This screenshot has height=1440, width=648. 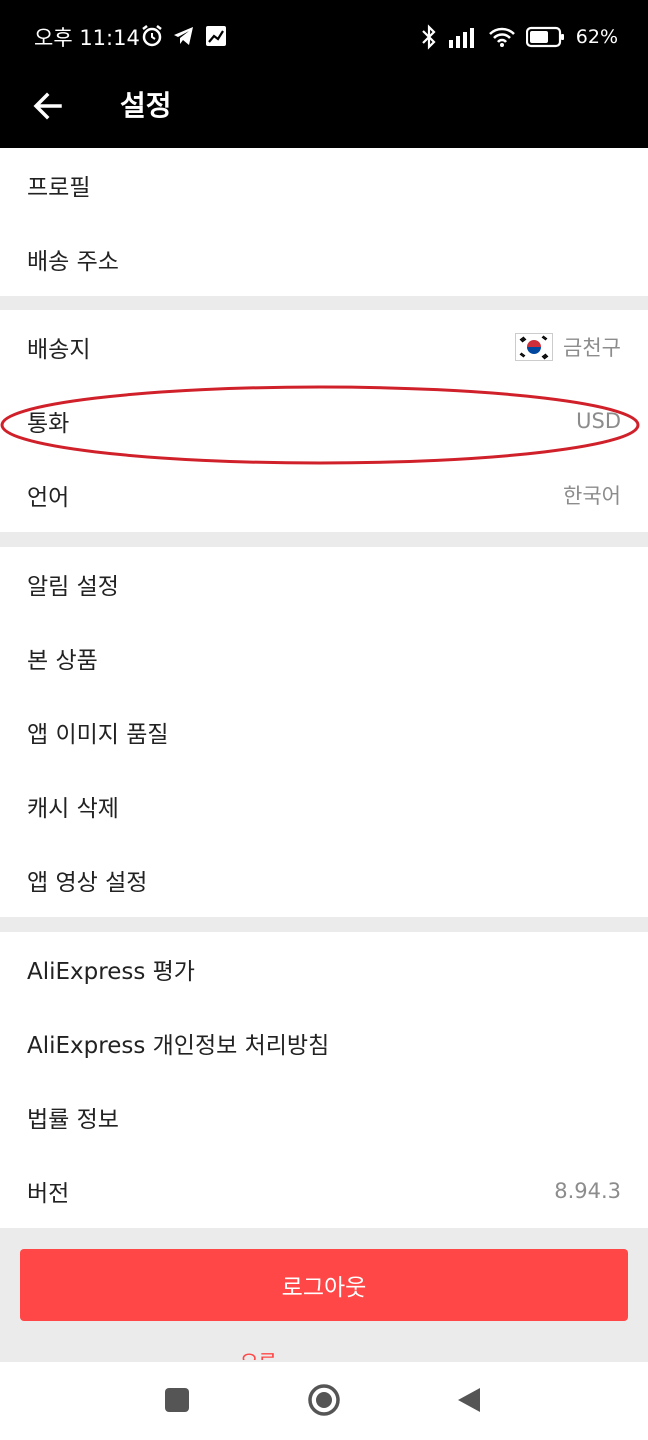 I want to click on row-label: 앱 영상 설정, so click(x=87, y=883).